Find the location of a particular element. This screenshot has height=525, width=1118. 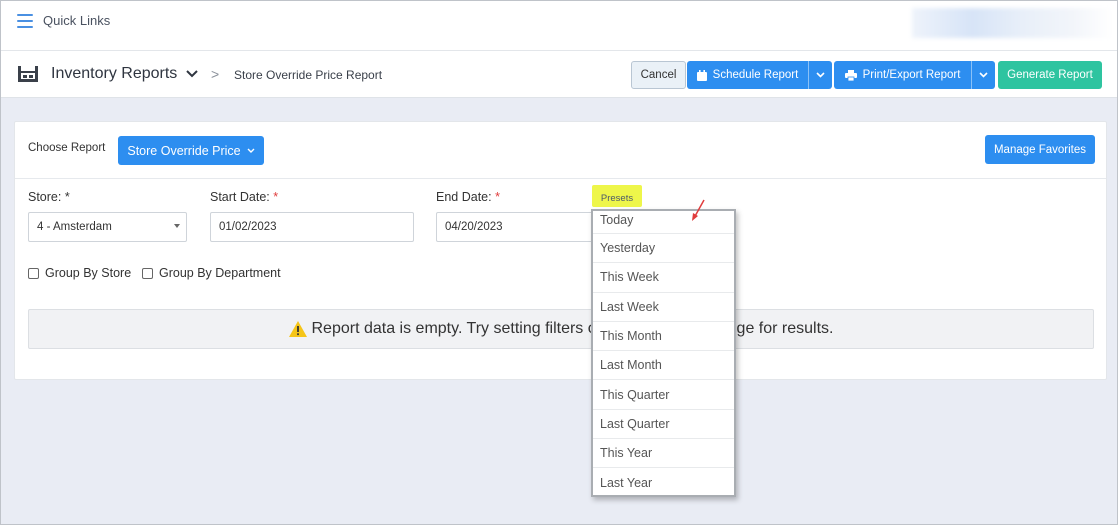

end-date-input: 04/20/2023 is located at coordinates (517, 227).